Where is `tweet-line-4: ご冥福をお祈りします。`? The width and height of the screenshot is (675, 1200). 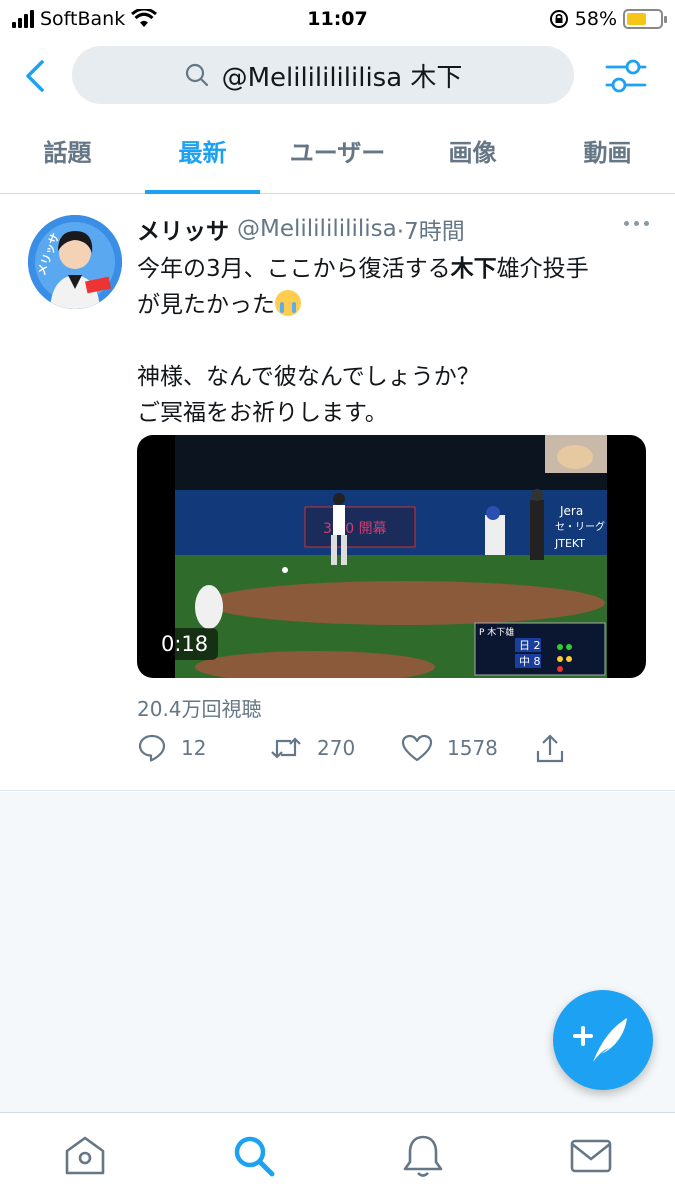
tweet-line-4: ご冥福をお祈りします。 is located at coordinates (262, 413).